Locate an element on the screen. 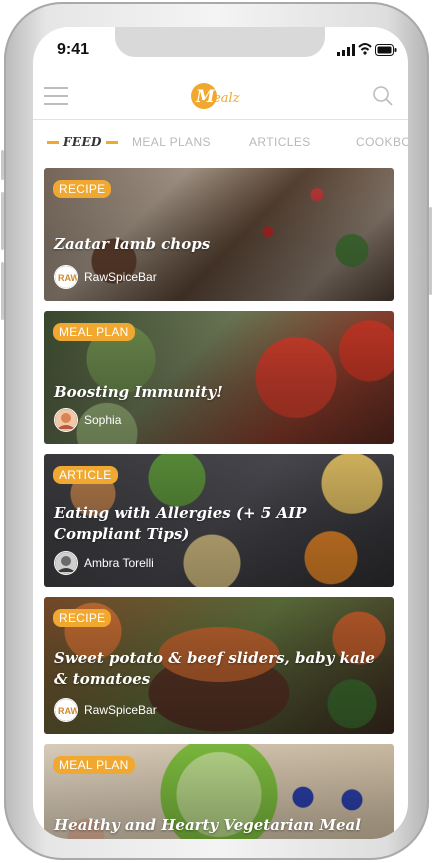  volume-up-button is located at coordinates (2, 221).